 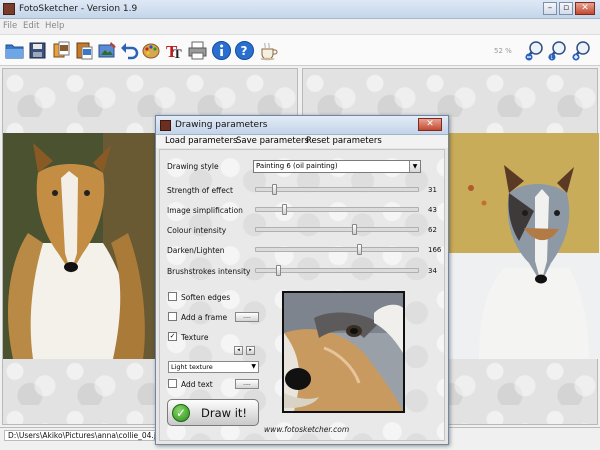 What do you see at coordinates (196, 250) in the screenshot?
I see `darken-lighten-label: Darken/Lighten` at bounding box center [196, 250].